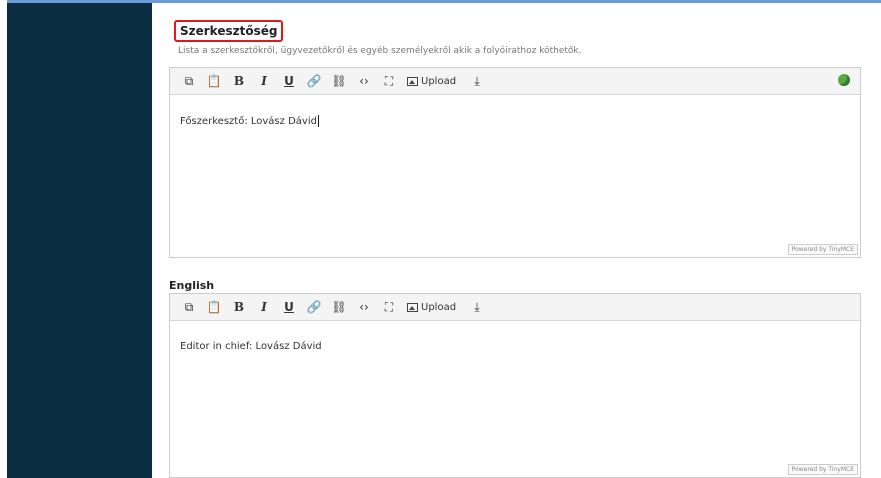 The image size is (881, 478). What do you see at coordinates (192, 285) in the screenshot?
I see `language-label-english: English` at bounding box center [192, 285].